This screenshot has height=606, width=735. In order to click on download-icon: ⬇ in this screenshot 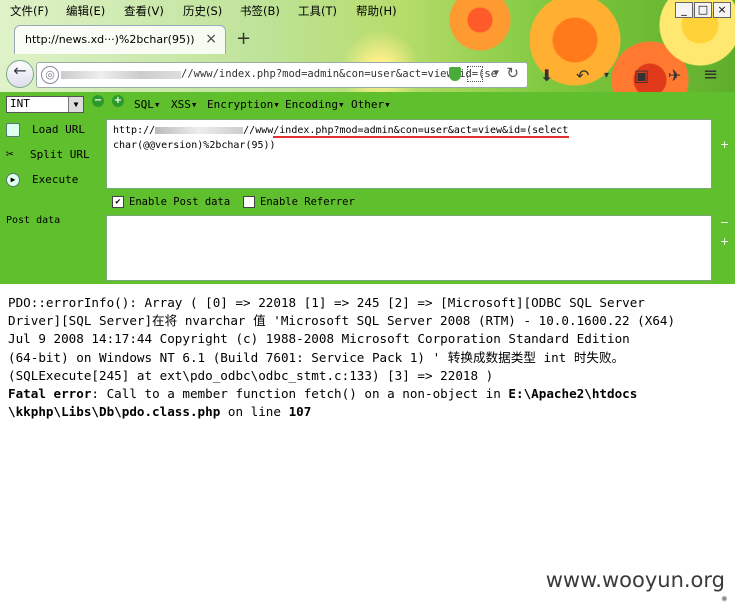, I will do `click(546, 75)`.